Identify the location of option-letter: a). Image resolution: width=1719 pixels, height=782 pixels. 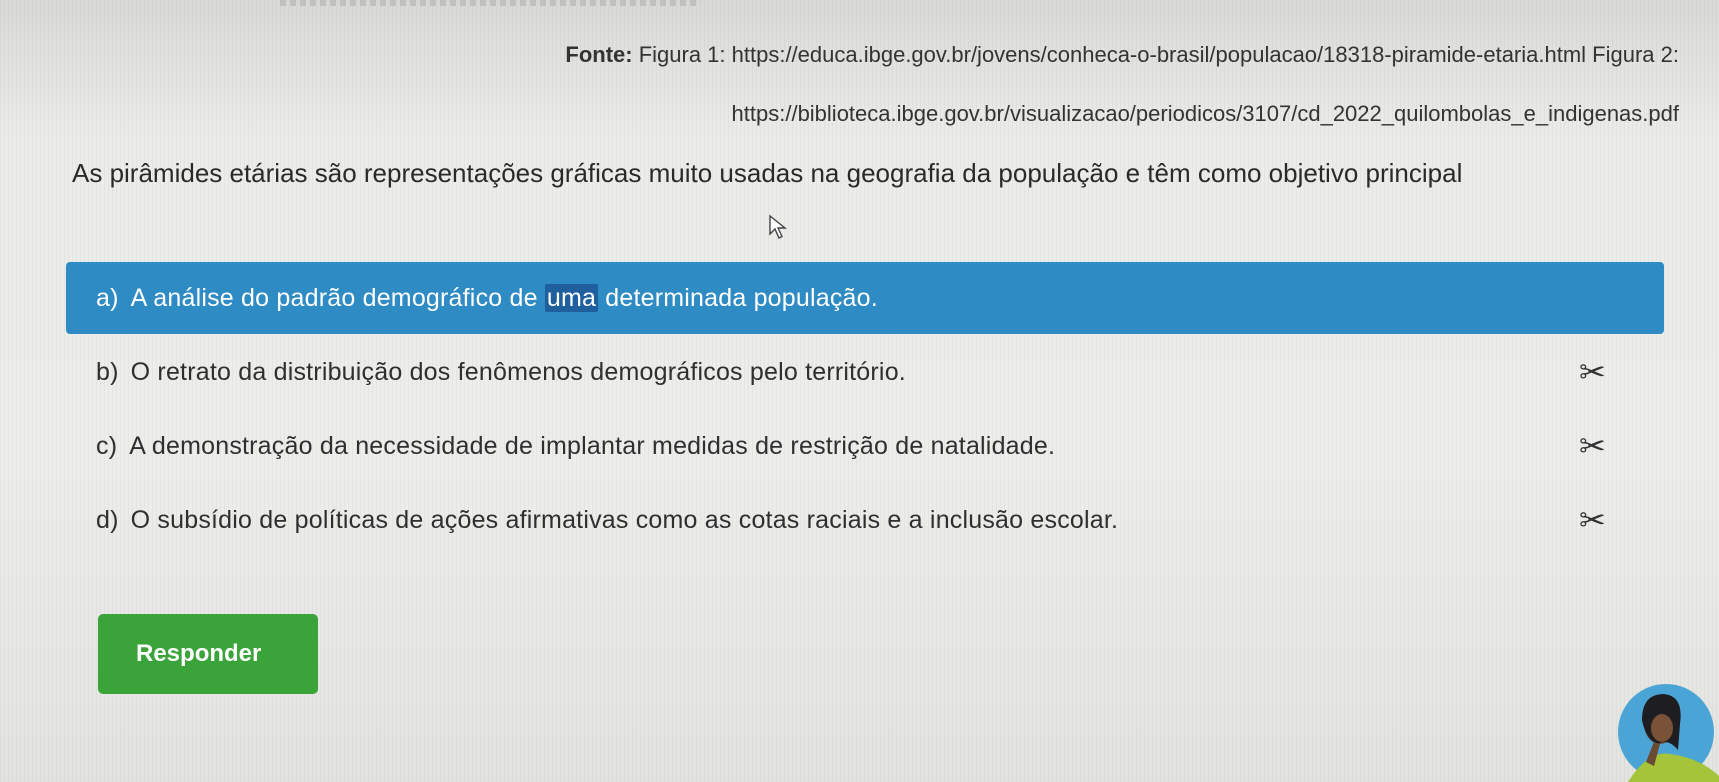
(107, 297).